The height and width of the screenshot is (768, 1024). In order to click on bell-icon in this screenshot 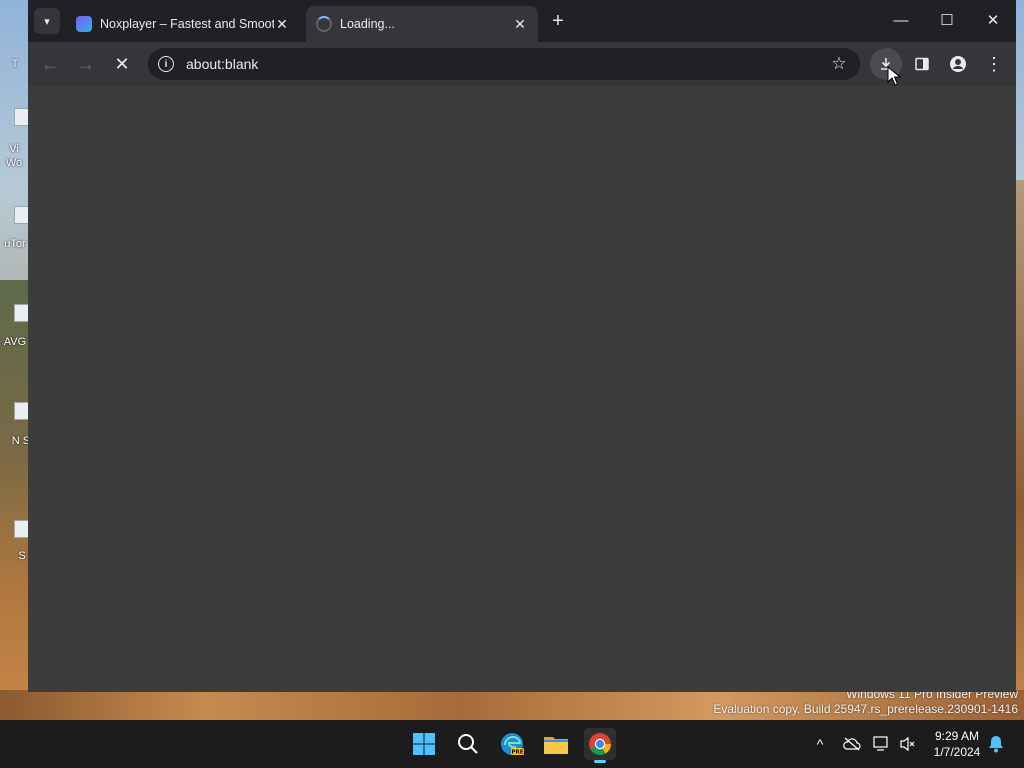, I will do `click(996, 744)`.